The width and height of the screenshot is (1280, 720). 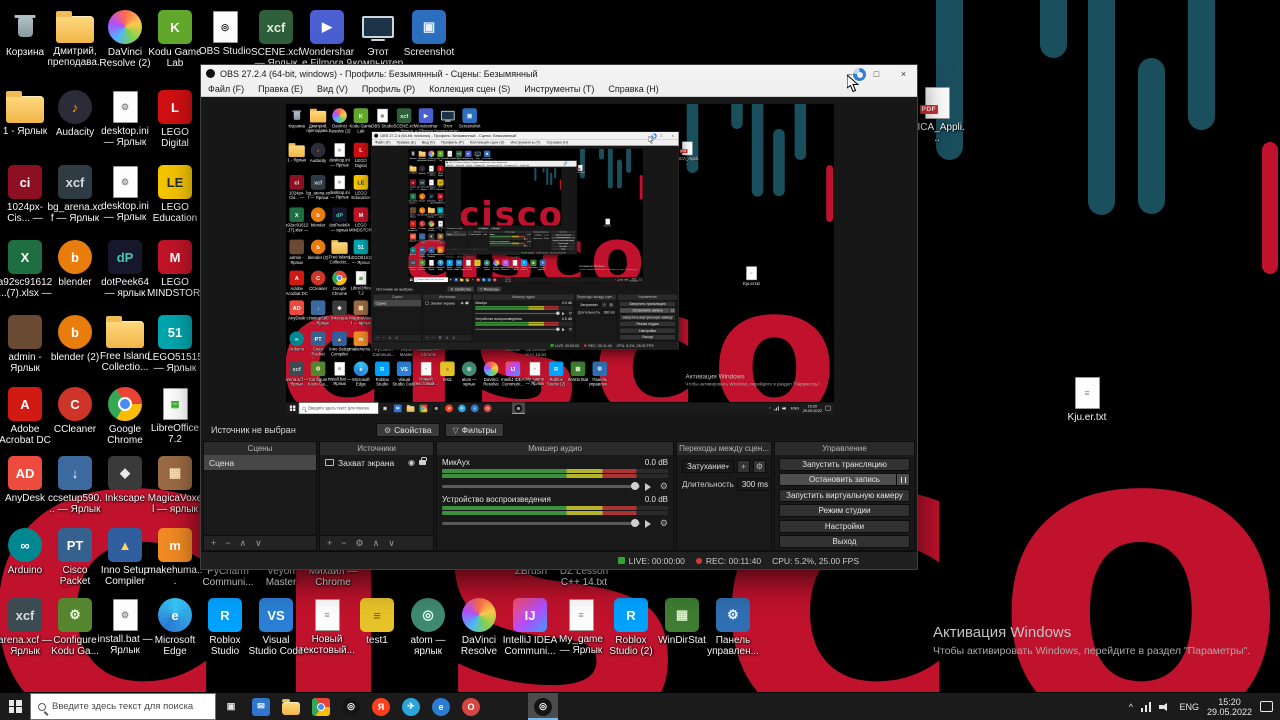 I want to click on desktop-icon-inno-setup-compiler: ▲ Inno Setup Compiler, so click(x=125, y=557).